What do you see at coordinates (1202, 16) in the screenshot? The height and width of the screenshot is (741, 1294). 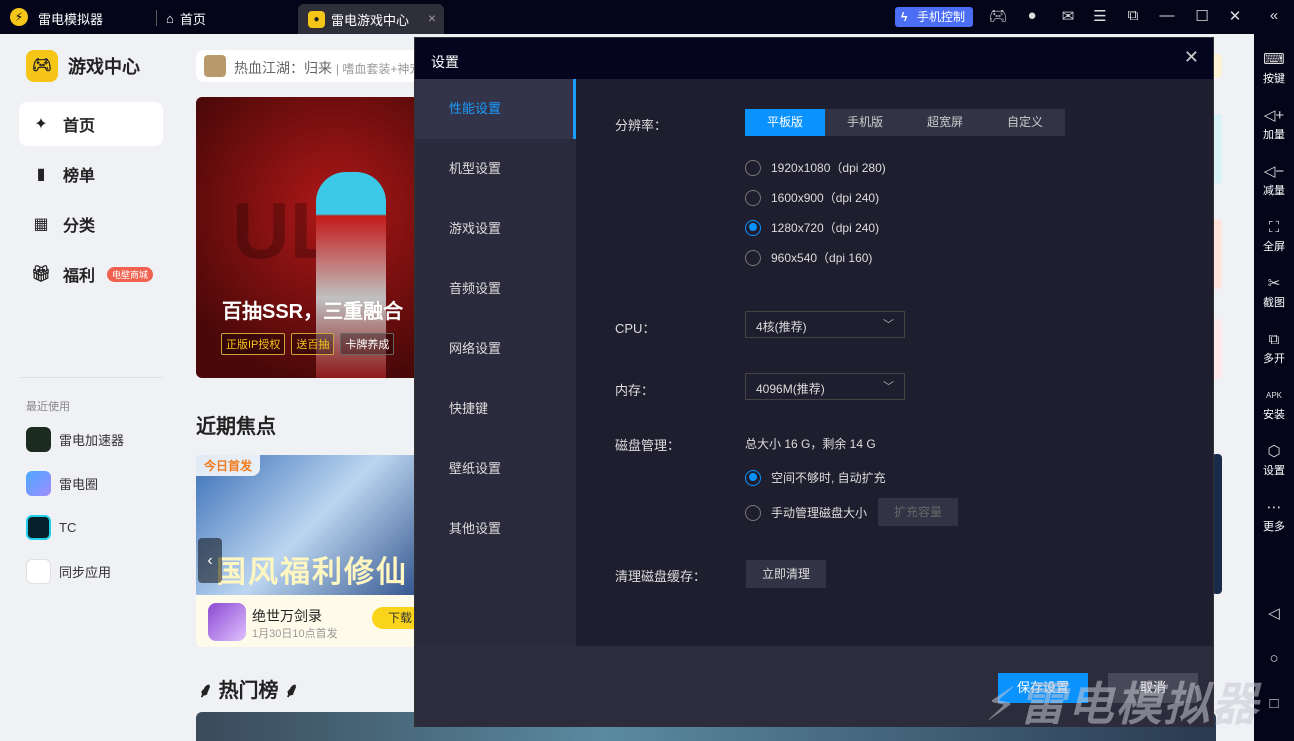 I see `maximize-icon: ☐` at bounding box center [1202, 16].